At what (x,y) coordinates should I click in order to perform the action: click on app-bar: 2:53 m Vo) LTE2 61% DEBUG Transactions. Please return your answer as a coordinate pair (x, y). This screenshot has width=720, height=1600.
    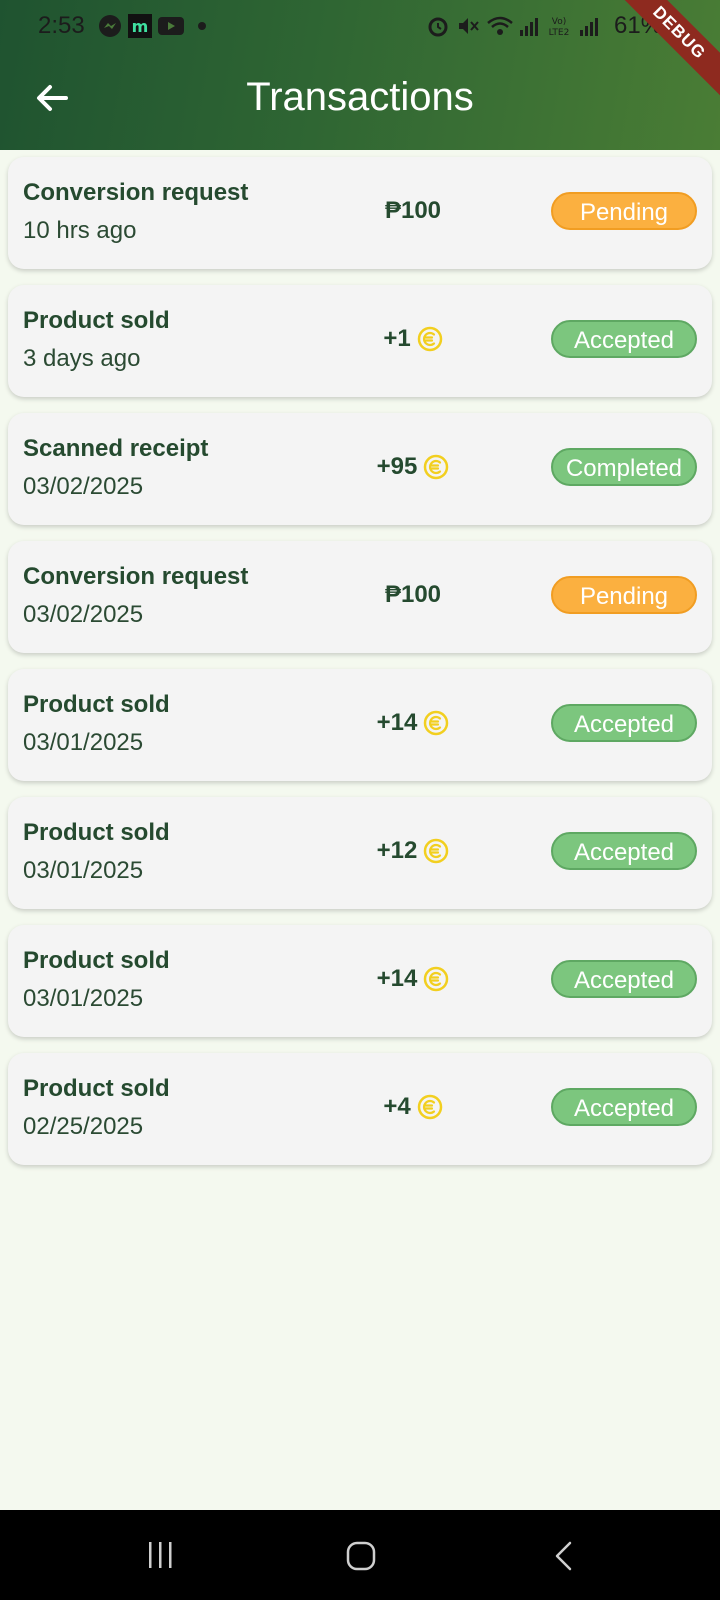
    Looking at the image, I should click on (360, 75).